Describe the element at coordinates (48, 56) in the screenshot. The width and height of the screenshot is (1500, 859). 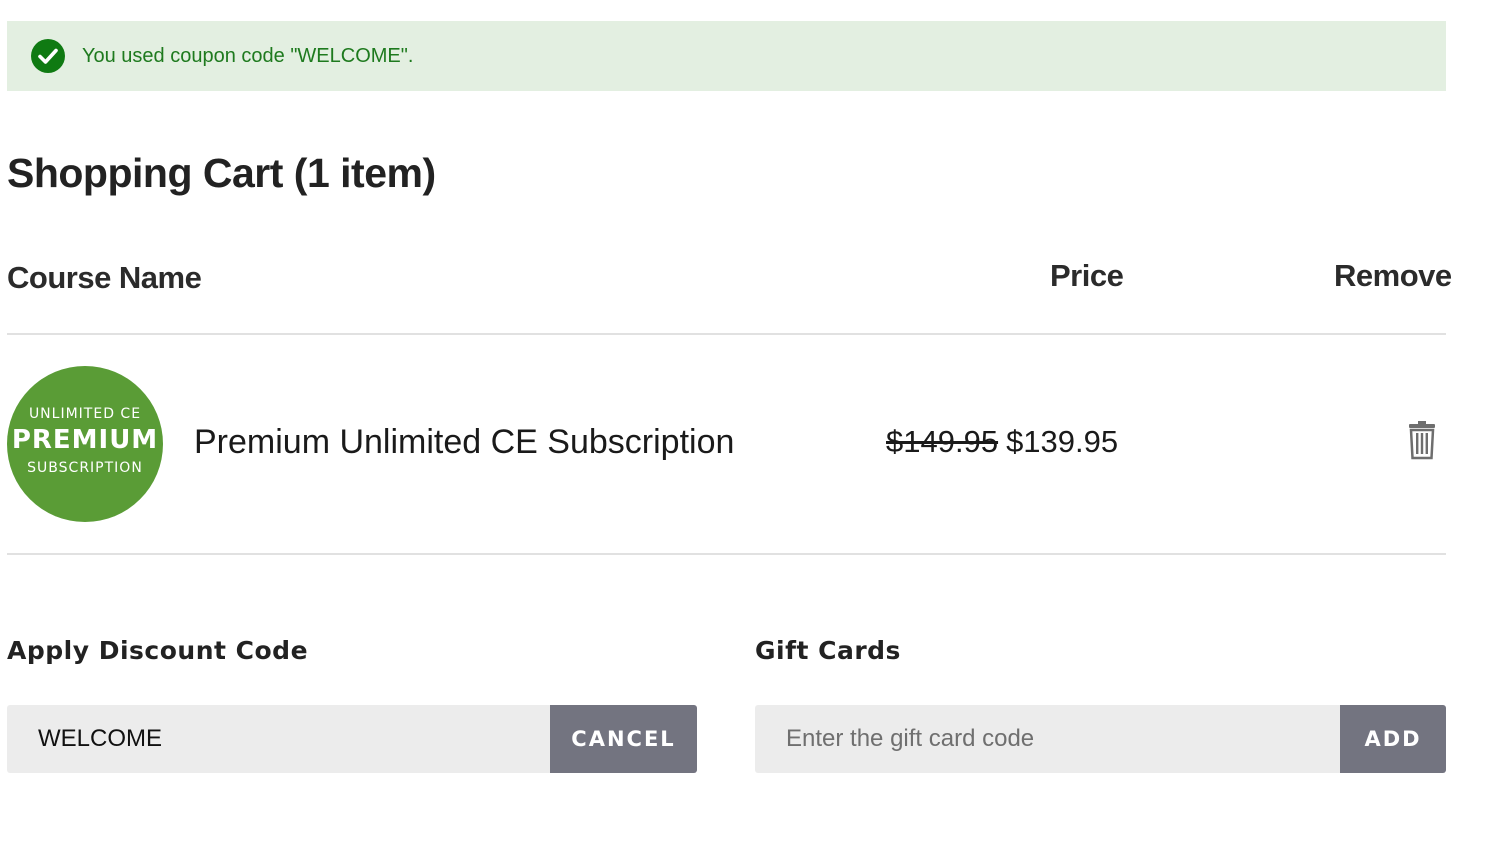
I see `check-circle-icon` at that location.